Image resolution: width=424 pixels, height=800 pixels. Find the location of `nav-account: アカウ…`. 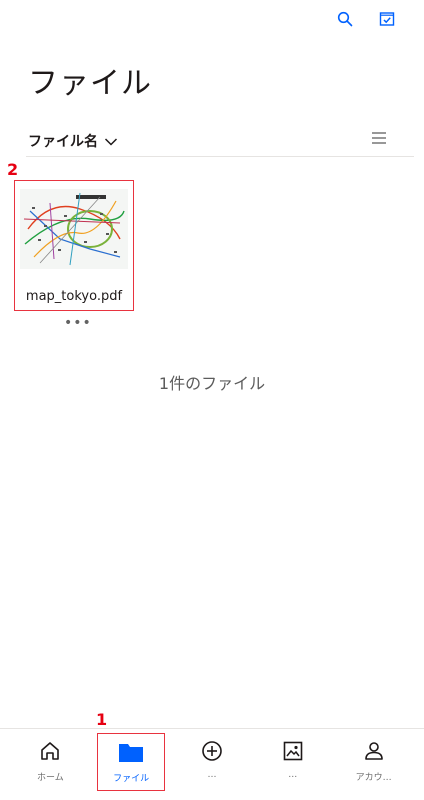

nav-account: アカウ… is located at coordinates (374, 762).